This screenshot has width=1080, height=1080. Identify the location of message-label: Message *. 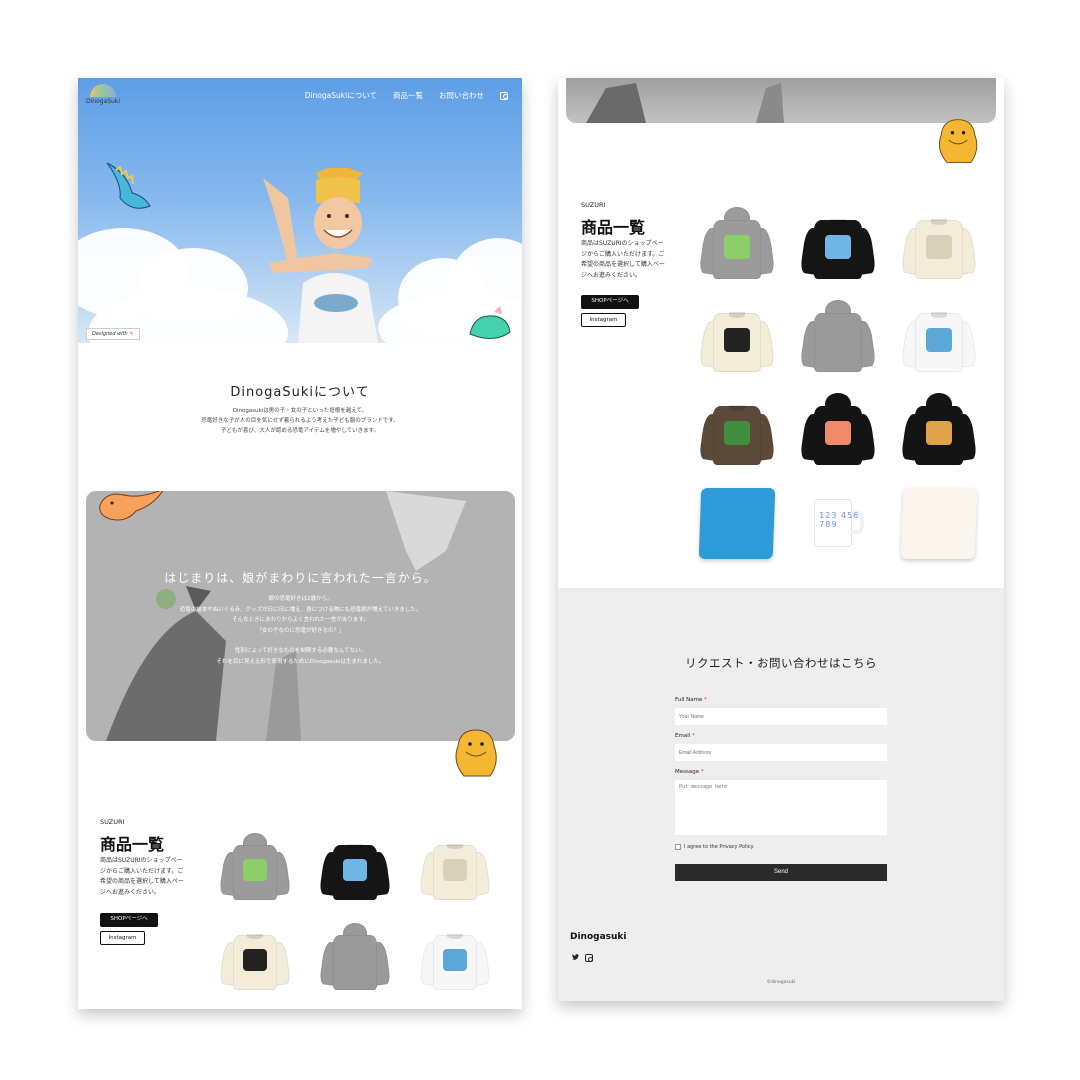
(689, 772).